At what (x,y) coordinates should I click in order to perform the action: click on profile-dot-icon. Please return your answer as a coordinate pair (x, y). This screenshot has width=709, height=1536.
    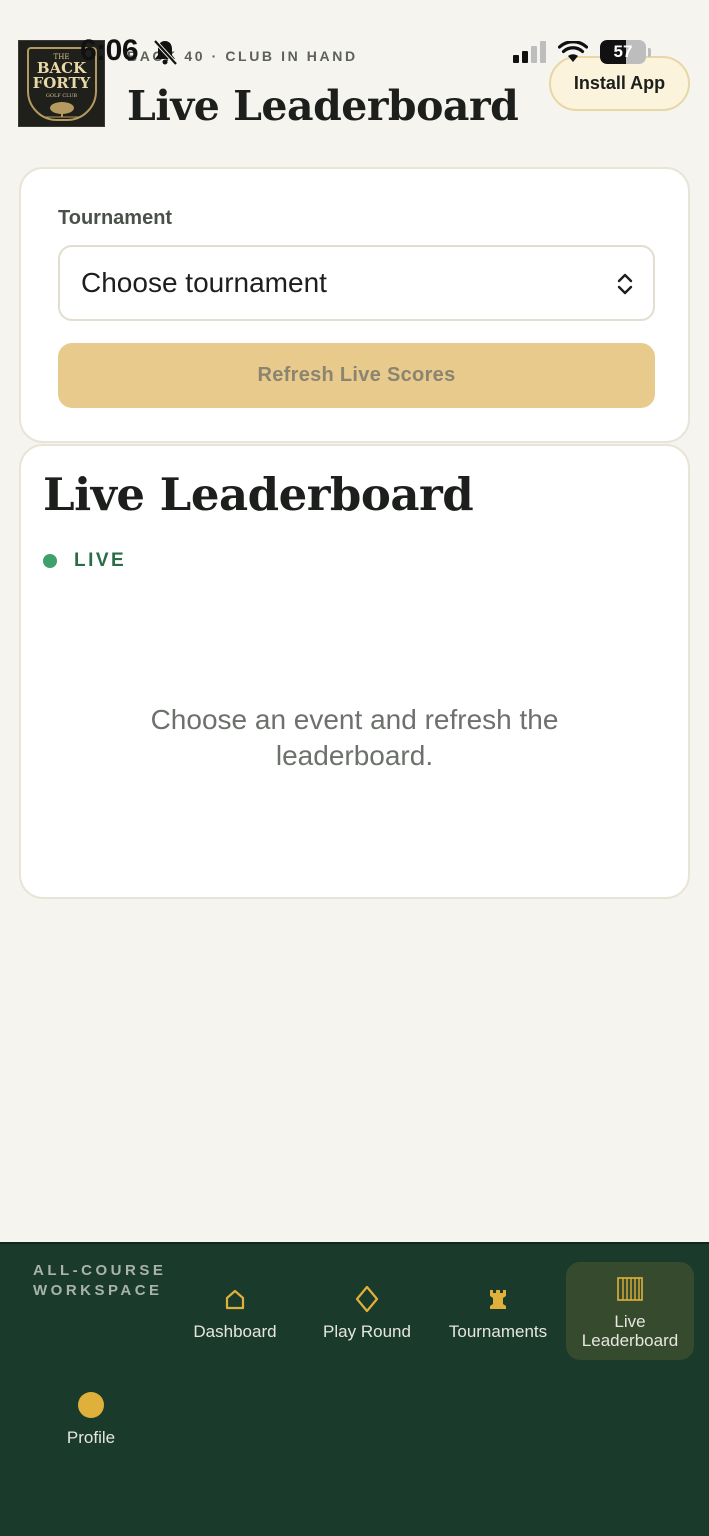
    Looking at the image, I should click on (91, 1405).